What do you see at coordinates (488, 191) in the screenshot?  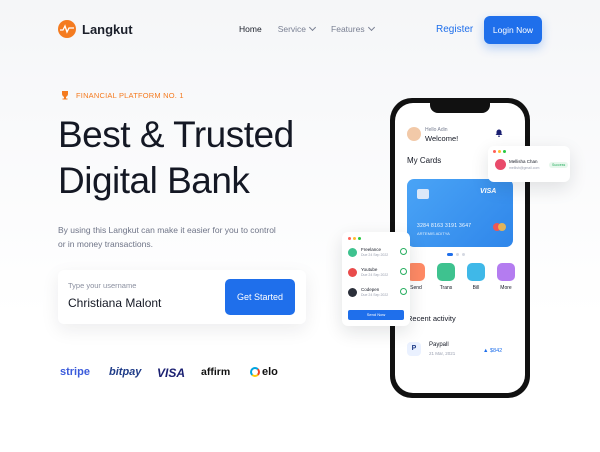 I see `card-brand: VISA` at bounding box center [488, 191].